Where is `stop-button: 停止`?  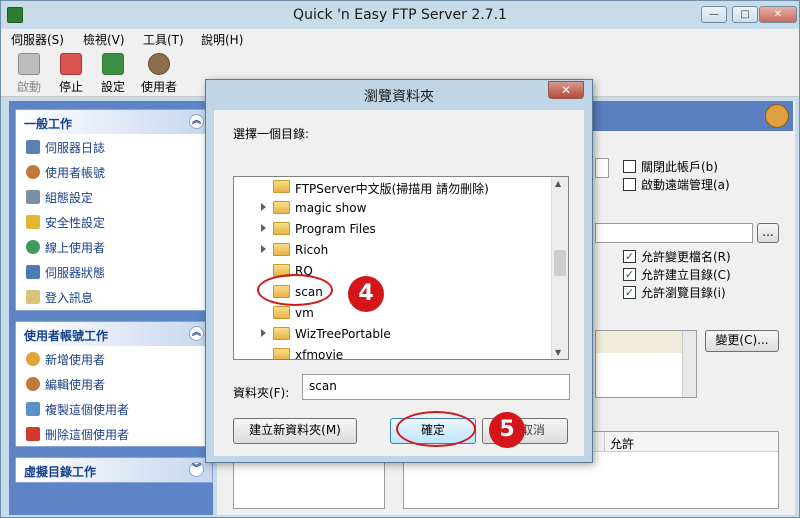 stop-button: 停止 is located at coordinates (71, 74).